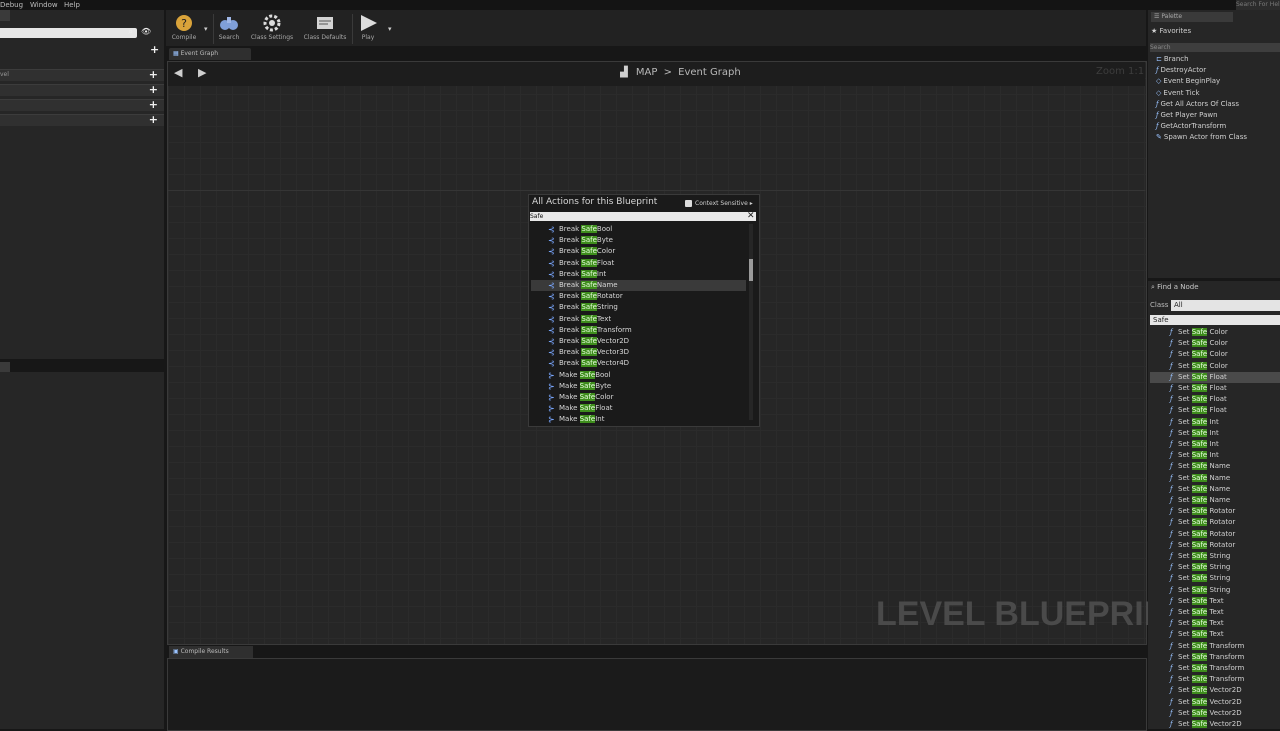  Describe the element at coordinates (1258, 5) in the screenshot. I see `search-help-input: Search For Help` at that location.